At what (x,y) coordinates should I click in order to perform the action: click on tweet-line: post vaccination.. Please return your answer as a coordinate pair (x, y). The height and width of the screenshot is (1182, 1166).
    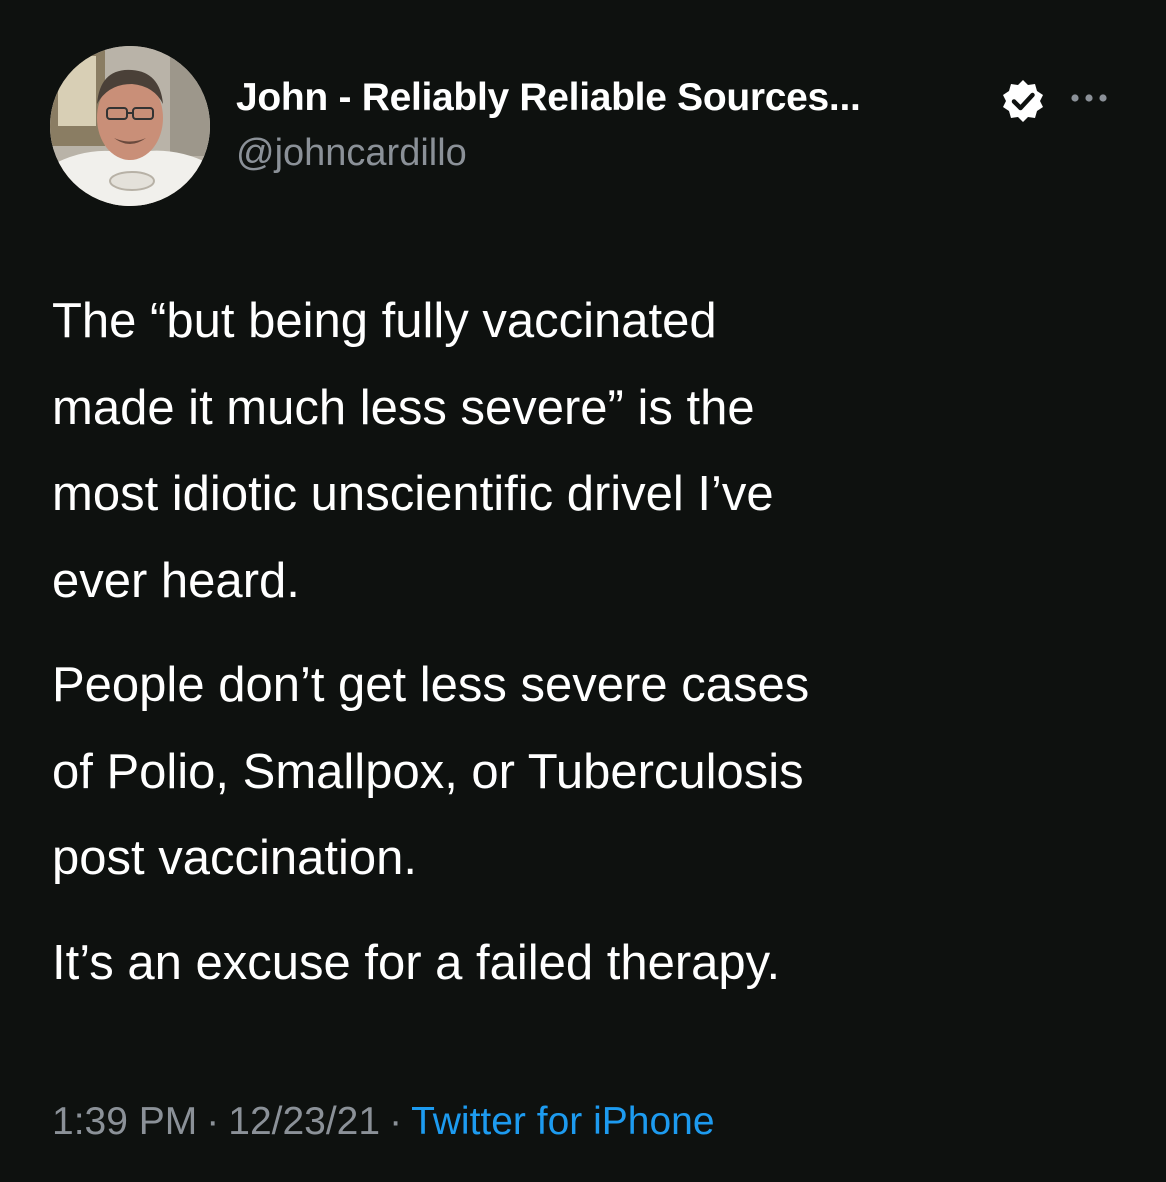
    Looking at the image, I should click on (234, 858).